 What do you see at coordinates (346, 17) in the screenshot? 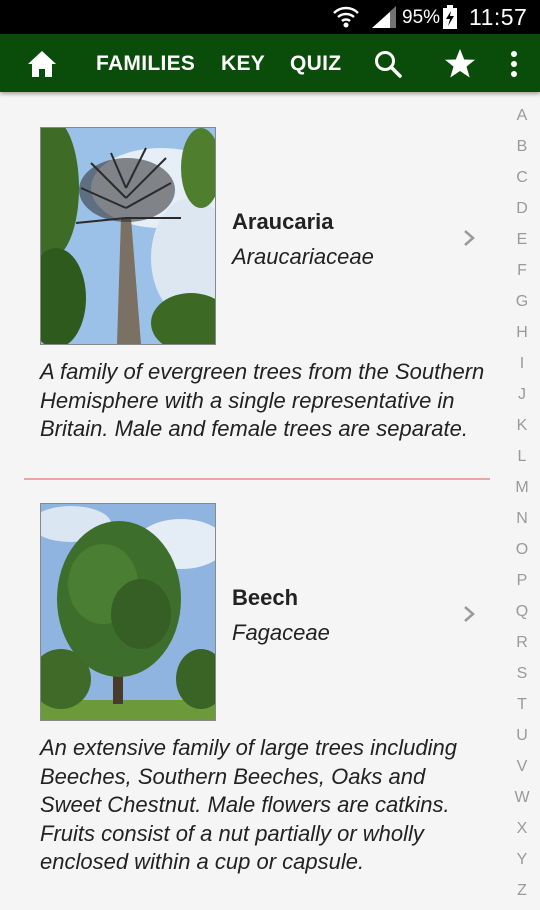
I see `wifi-icon` at bounding box center [346, 17].